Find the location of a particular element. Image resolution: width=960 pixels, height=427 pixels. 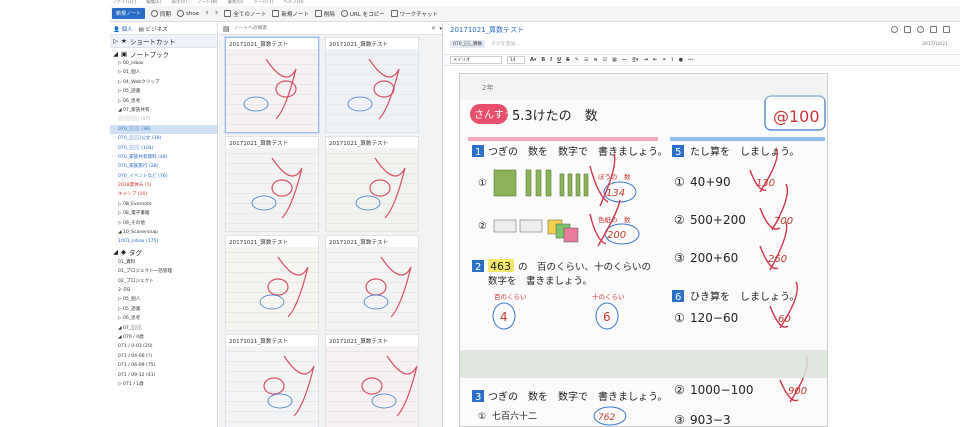

notebook-item: 2018夏休み (1) is located at coordinates (163, 185).